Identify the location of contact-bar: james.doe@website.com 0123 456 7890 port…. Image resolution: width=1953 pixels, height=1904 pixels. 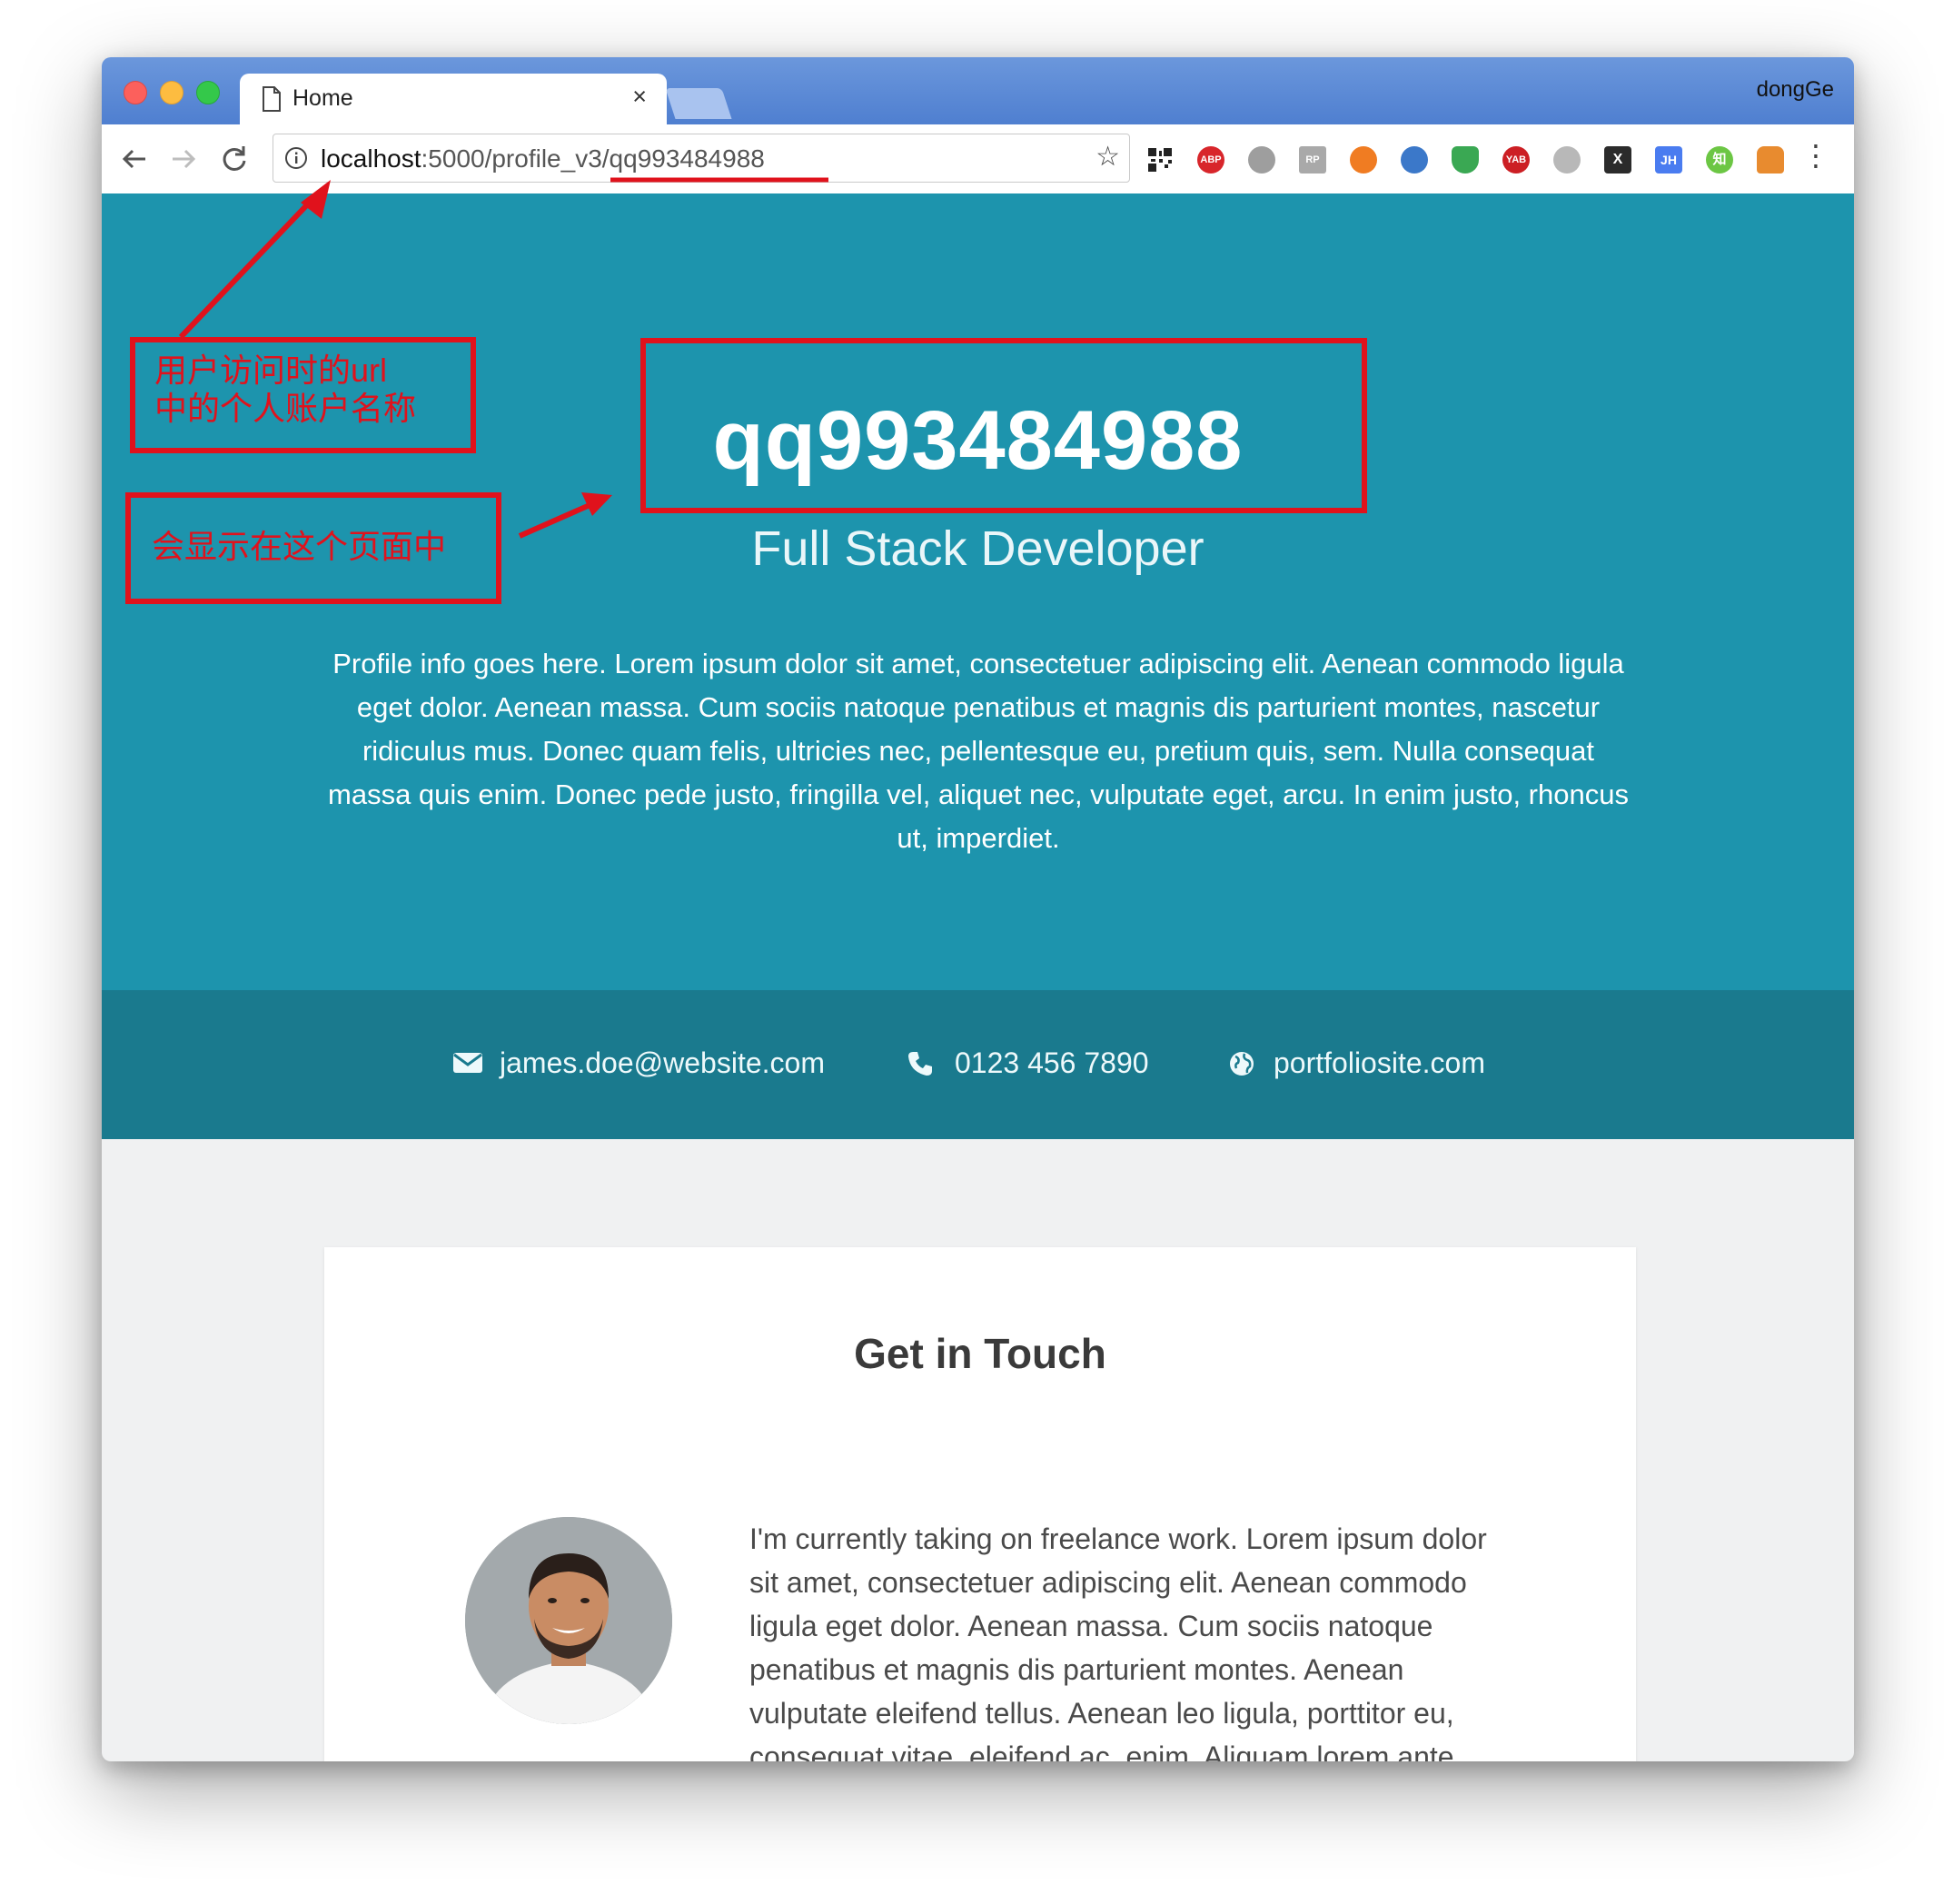
(978, 1064).